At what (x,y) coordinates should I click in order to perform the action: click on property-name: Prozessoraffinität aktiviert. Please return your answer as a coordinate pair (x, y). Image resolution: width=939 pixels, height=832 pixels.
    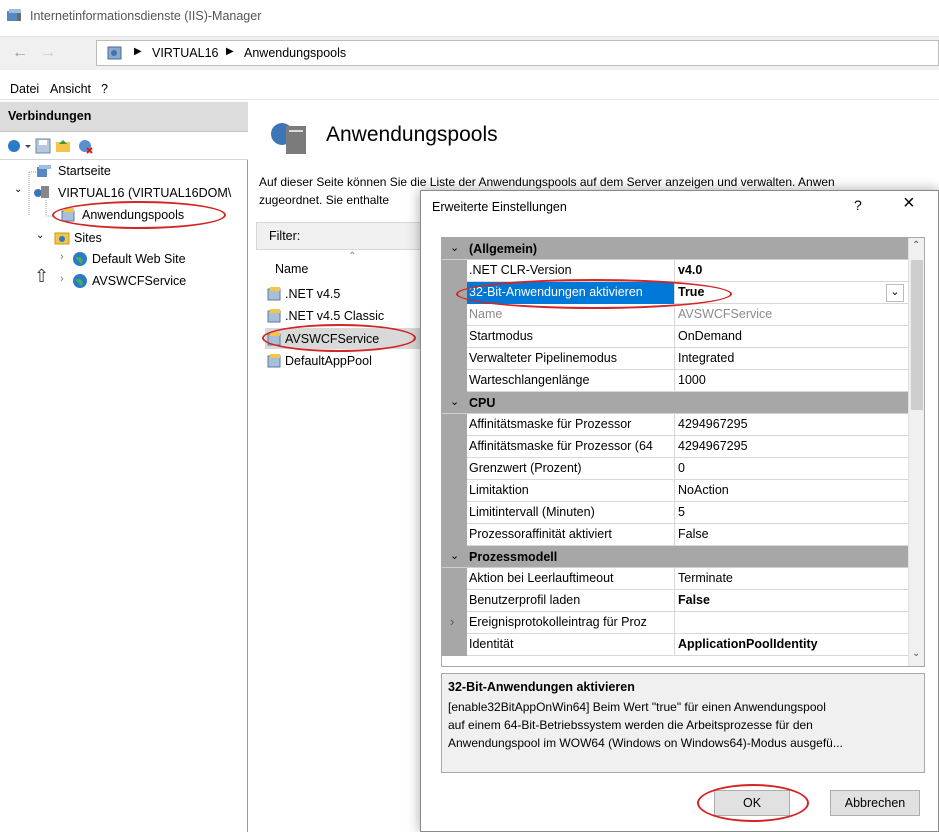
    Looking at the image, I should click on (571, 535).